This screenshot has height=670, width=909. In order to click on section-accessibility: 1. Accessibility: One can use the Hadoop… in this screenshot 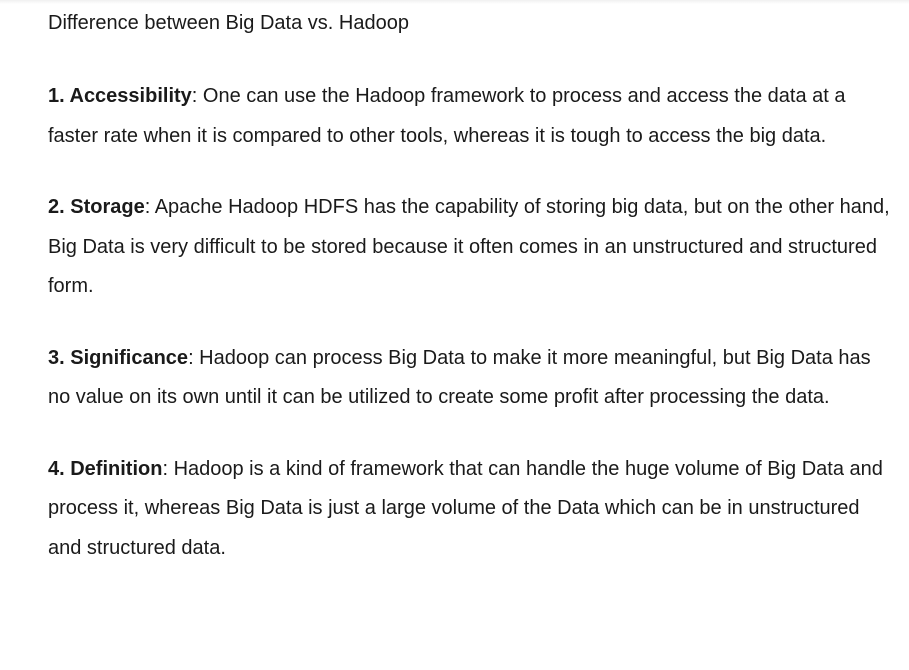, I will do `click(473, 116)`.